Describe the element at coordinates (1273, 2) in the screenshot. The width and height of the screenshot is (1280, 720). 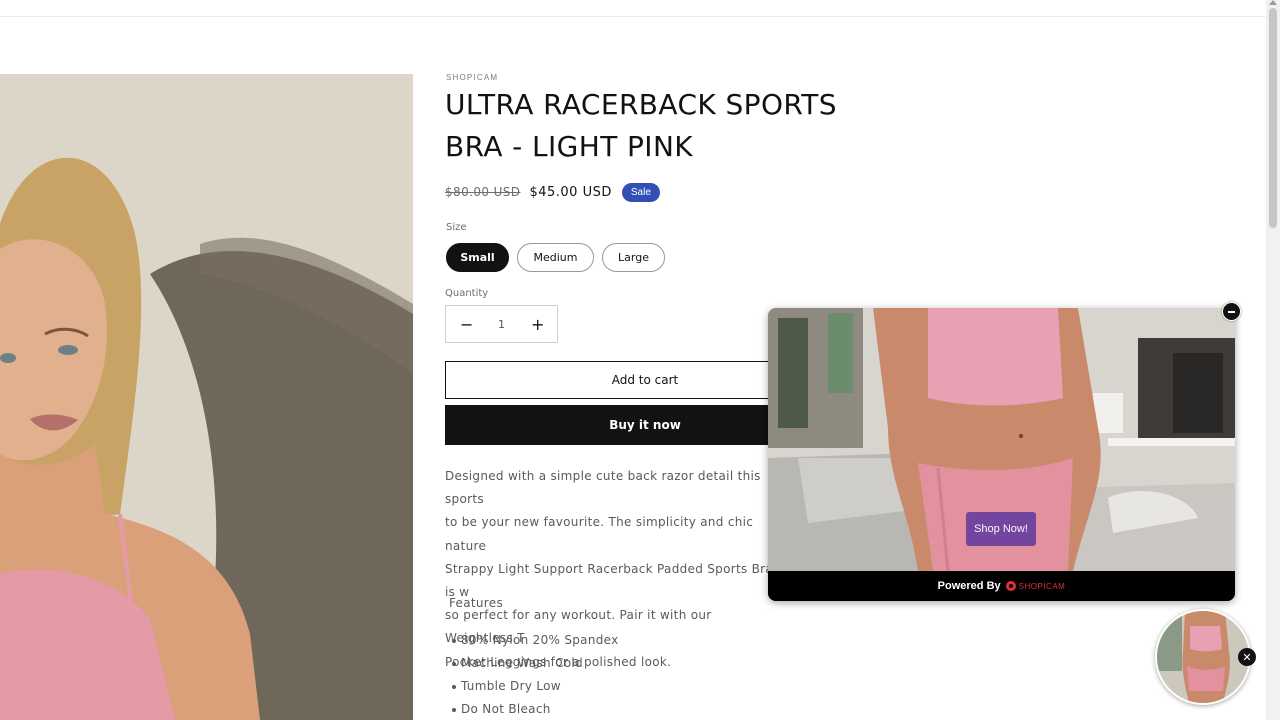
I see `scroll-up-arrow-icon` at that location.